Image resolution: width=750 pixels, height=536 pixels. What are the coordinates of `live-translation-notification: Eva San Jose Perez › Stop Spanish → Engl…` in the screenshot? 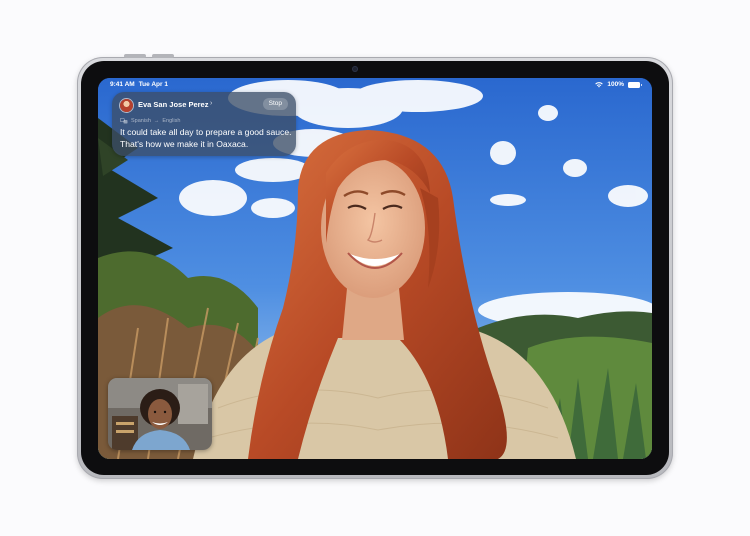 It's located at (204, 124).